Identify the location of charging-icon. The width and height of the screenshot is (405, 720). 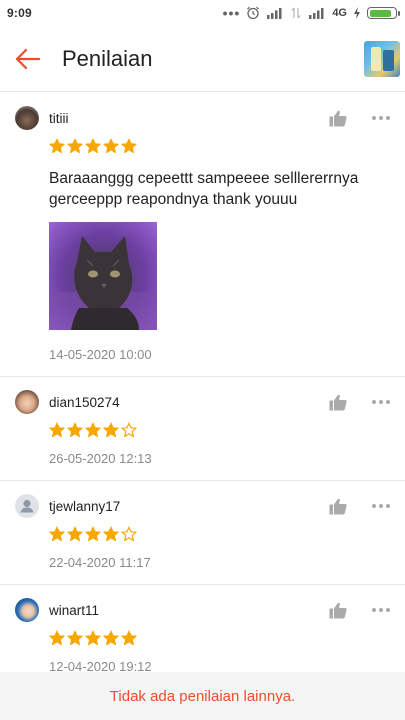
(357, 13).